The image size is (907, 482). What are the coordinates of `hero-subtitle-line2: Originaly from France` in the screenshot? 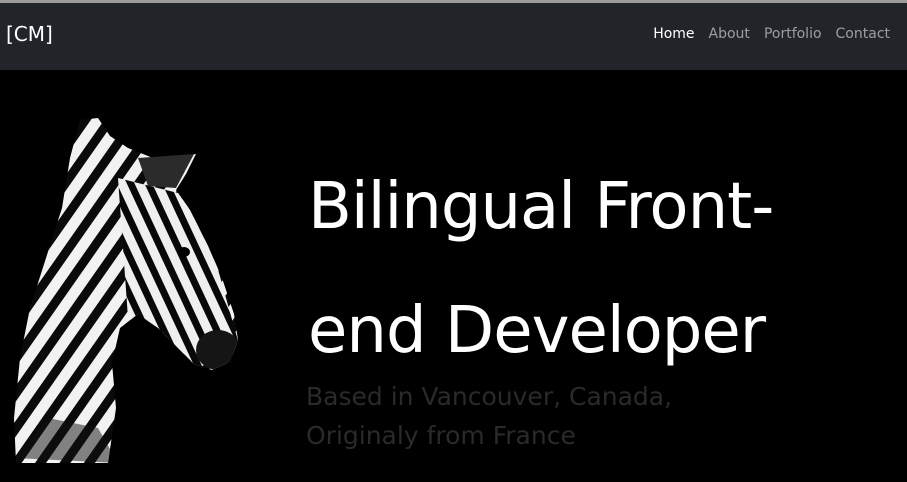 It's located at (441, 435).